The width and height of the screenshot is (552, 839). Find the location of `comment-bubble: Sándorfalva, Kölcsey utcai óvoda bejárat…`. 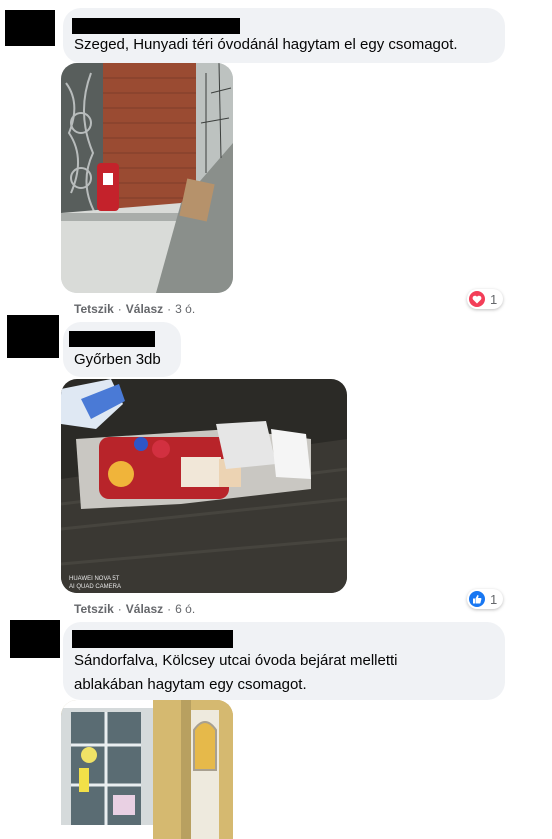

comment-bubble: Sándorfalva, Kölcsey utcai óvoda bejárat… is located at coordinates (284, 661).